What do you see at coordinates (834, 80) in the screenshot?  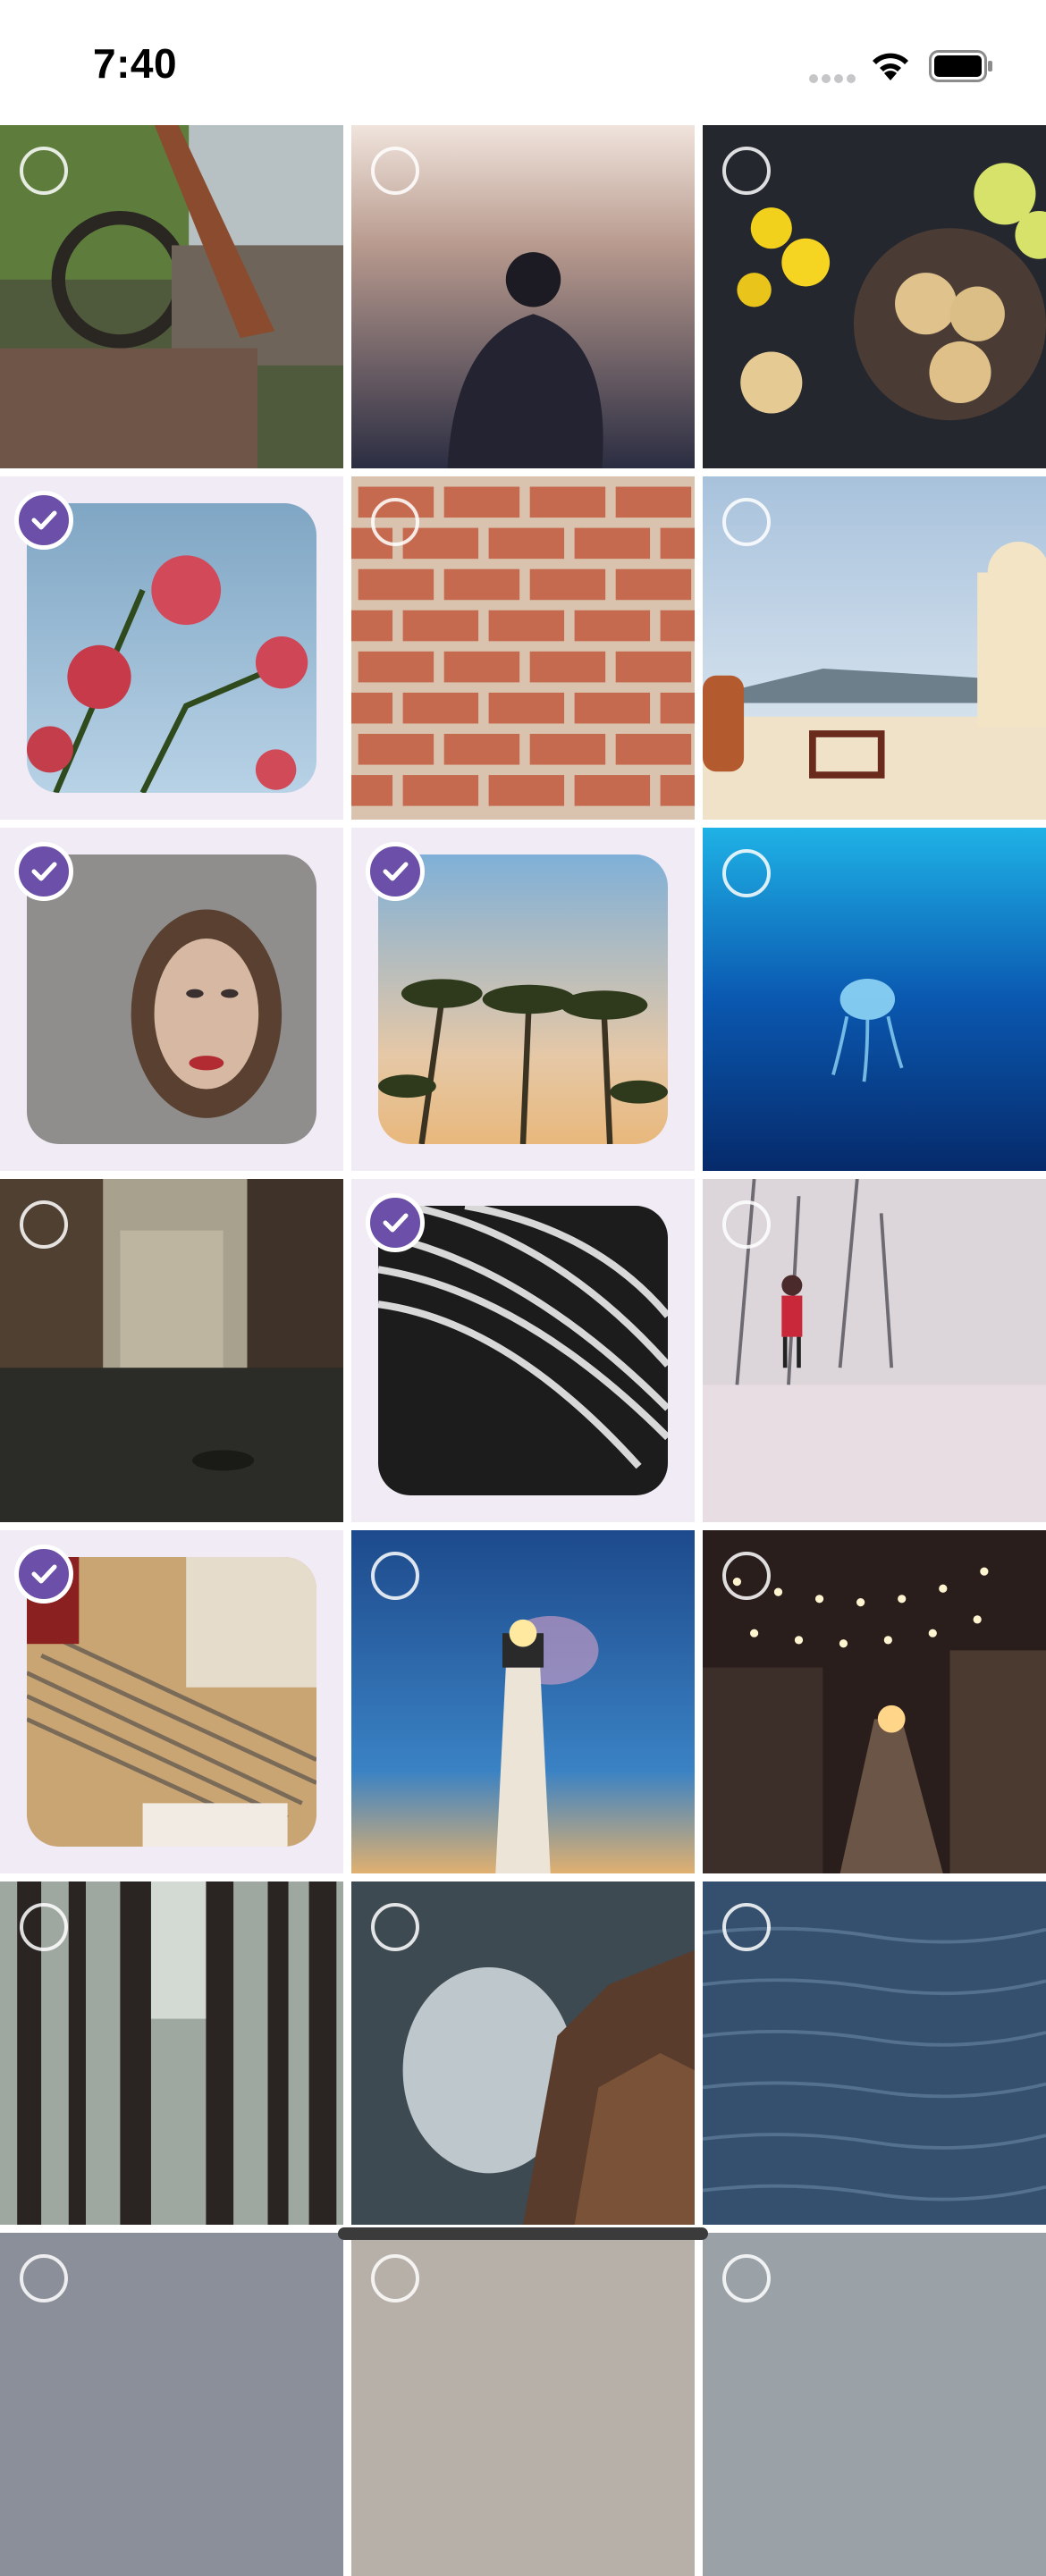 I see `cellular-signal-icon` at bounding box center [834, 80].